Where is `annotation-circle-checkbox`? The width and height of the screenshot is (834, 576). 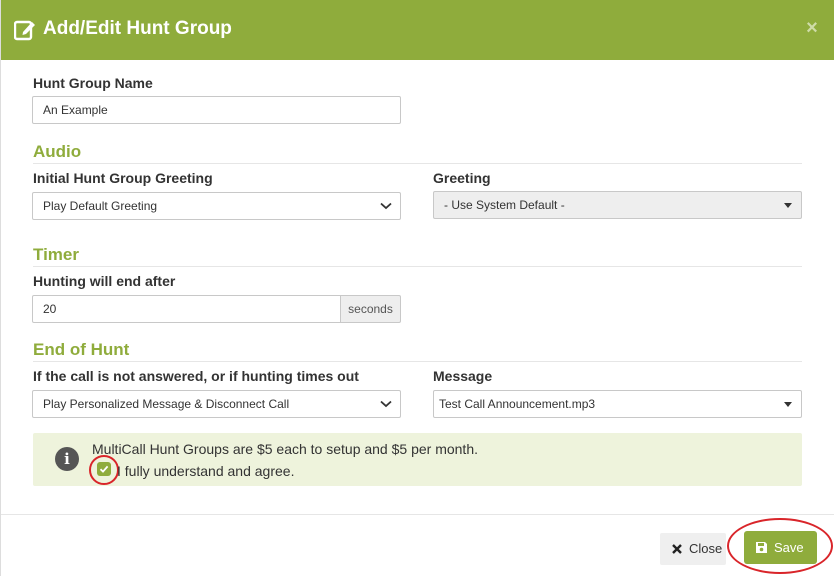
annotation-circle-checkbox is located at coordinates (104, 470).